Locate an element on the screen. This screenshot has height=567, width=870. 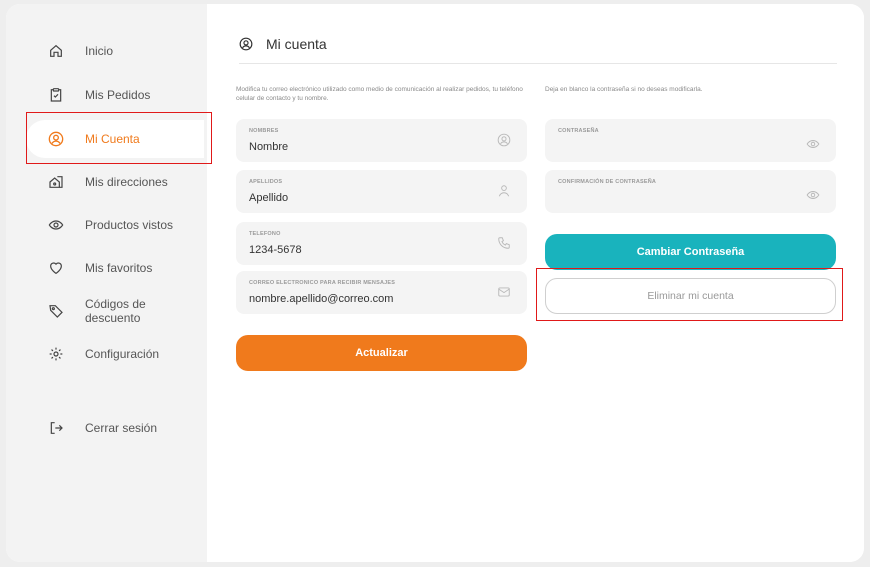
sidebar-item-label: Códigos de descuento is located at coordinates (115, 311).